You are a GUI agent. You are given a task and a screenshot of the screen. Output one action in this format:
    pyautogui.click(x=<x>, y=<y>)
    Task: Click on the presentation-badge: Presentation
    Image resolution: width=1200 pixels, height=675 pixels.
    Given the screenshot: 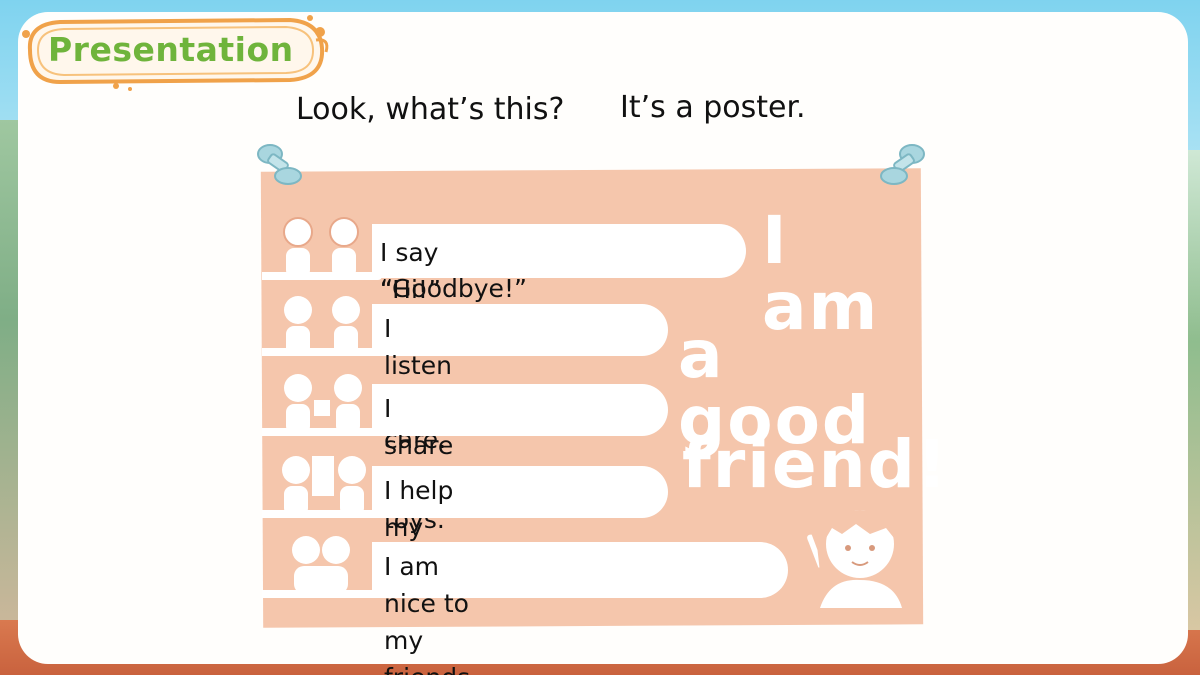 What is the action you would take?
    pyautogui.click(x=174, y=51)
    